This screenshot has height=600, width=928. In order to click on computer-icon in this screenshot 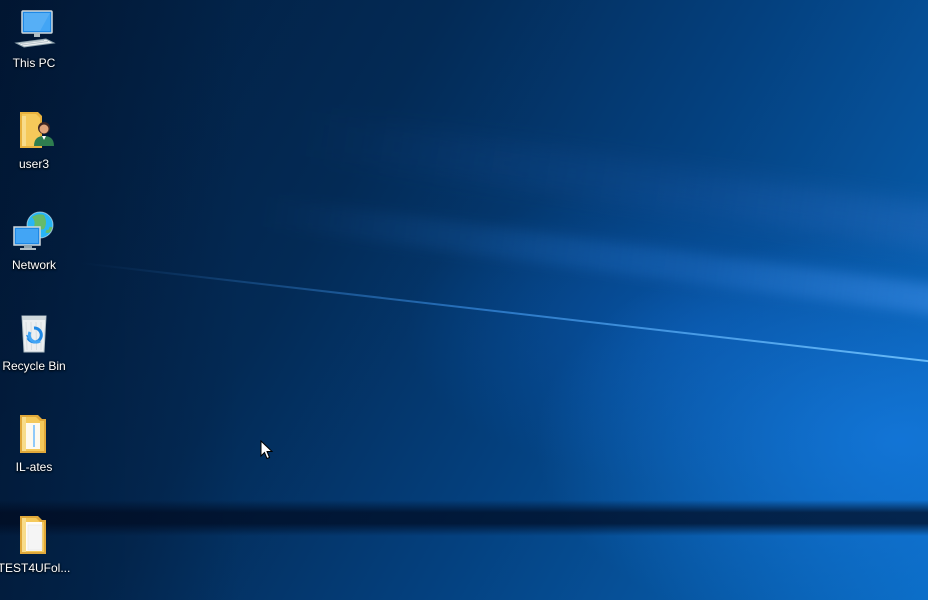, I will do `click(35, 29)`.